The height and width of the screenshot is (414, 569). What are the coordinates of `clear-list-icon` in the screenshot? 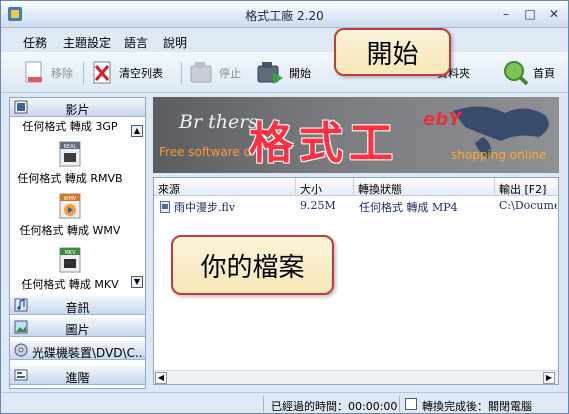 It's located at (102, 72).